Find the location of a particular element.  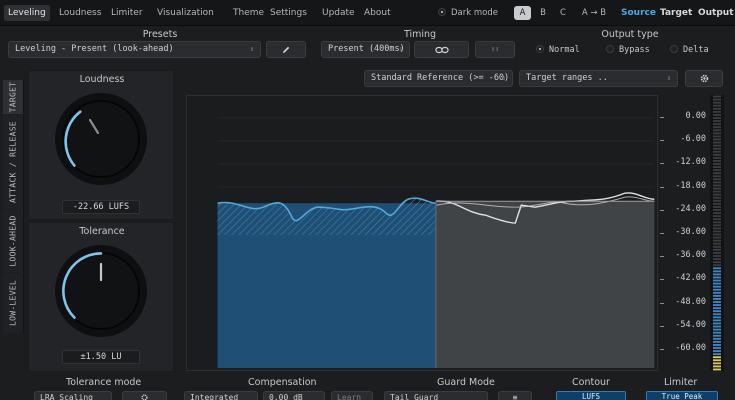

scale-label: -54.00 is located at coordinates (690, 324).